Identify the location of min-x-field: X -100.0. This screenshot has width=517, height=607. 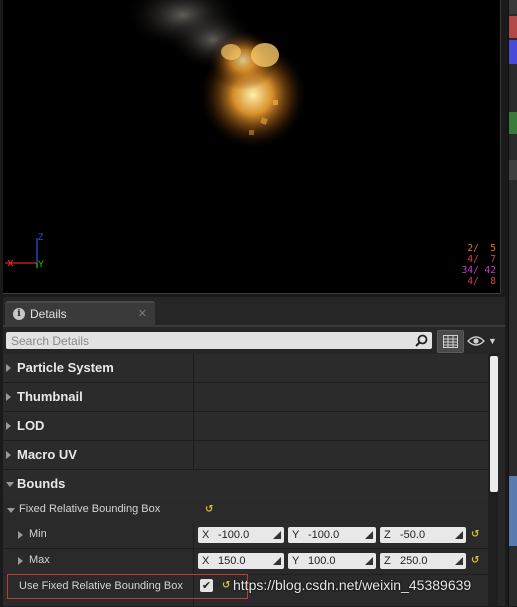
(241, 535).